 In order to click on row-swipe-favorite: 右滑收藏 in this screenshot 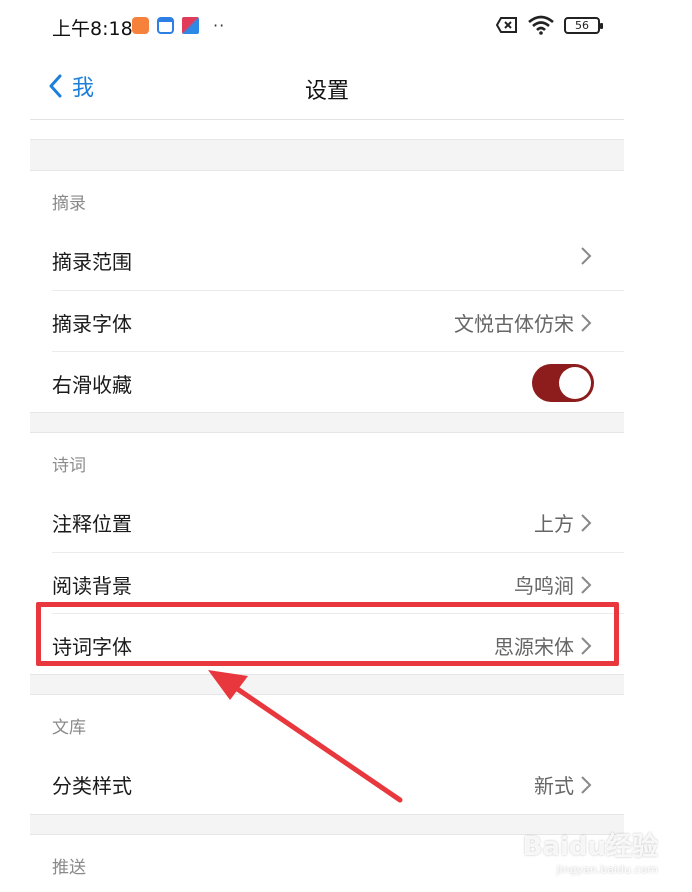, I will do `click(338, 381)`.